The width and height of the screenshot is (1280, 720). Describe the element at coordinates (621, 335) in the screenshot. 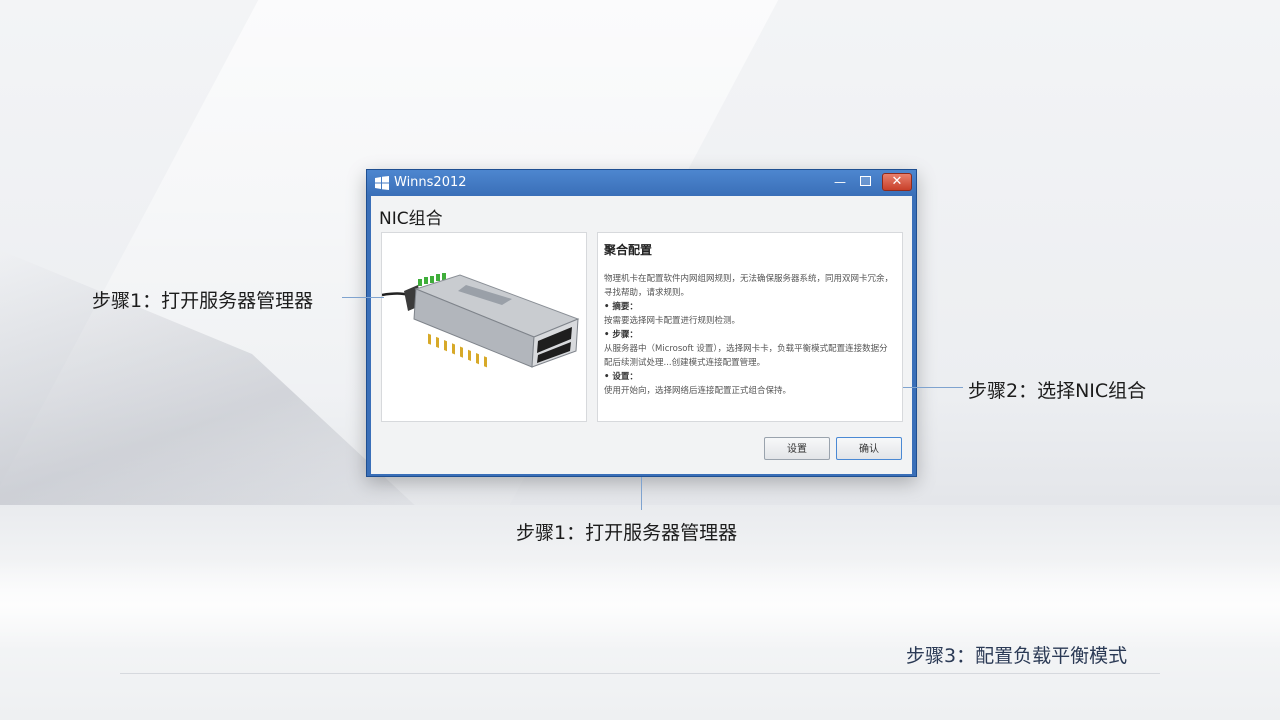

I see `info-bullet-steps: • 步骤：` at that location.